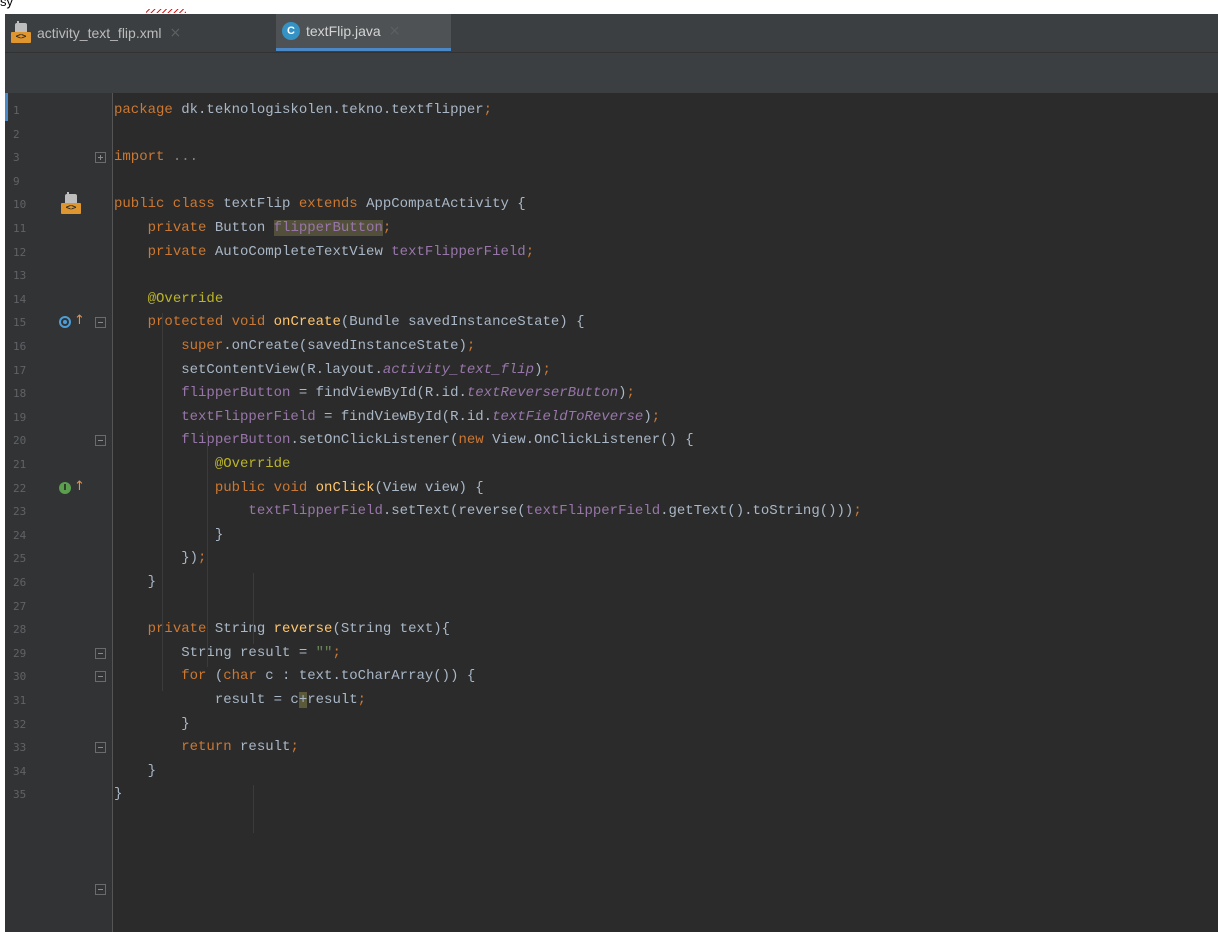 The image size is (1218, 932). I want to click on line-number: 11, so click(20, 228).